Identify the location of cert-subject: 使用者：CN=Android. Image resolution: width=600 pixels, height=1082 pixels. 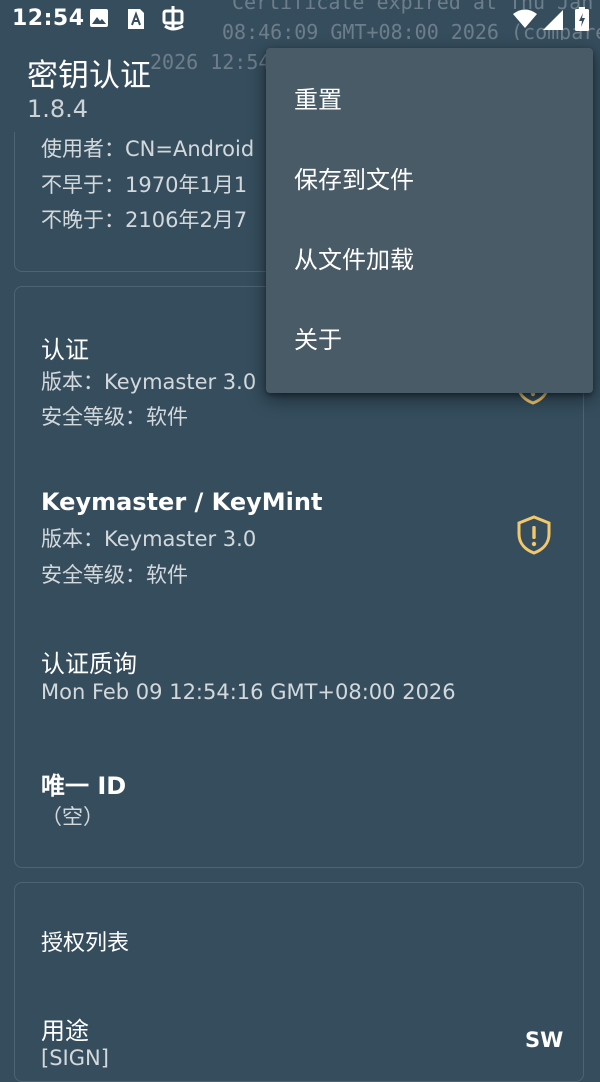
(148, 149).